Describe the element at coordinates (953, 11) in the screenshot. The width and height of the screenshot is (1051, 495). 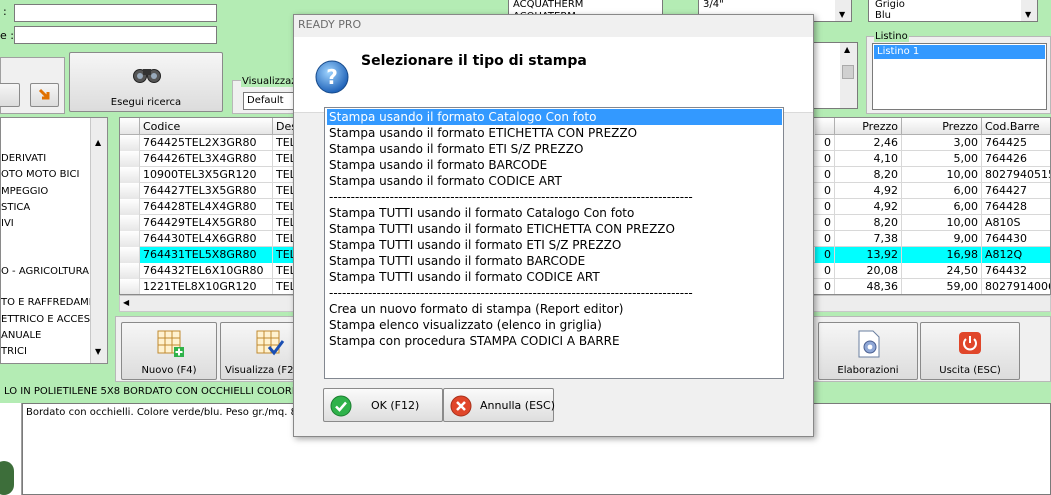
I see `color-list: Grigio Blu ▼` at that location.